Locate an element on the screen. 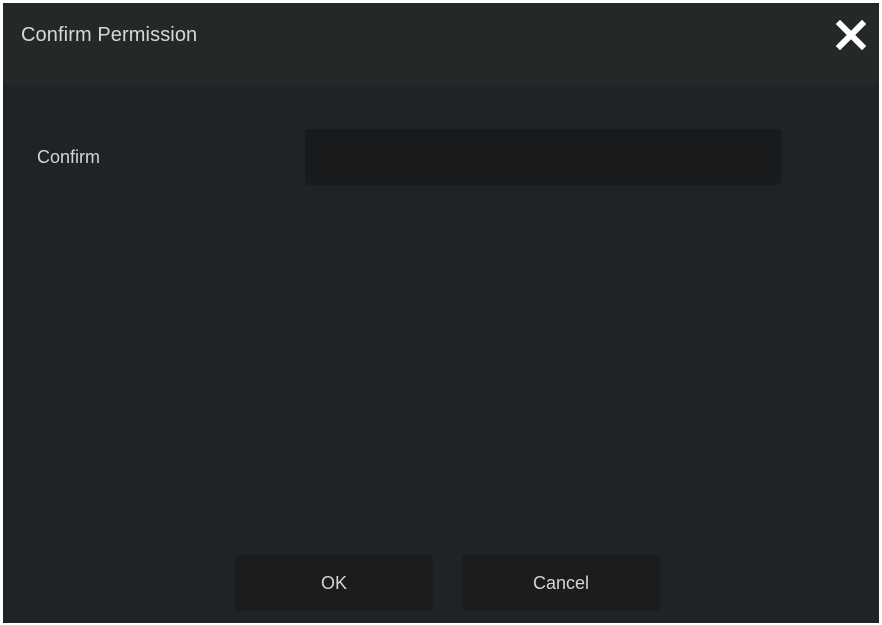 The width and height of the screenshot is (882, 625). close-button is located at coordinates (851, 35).